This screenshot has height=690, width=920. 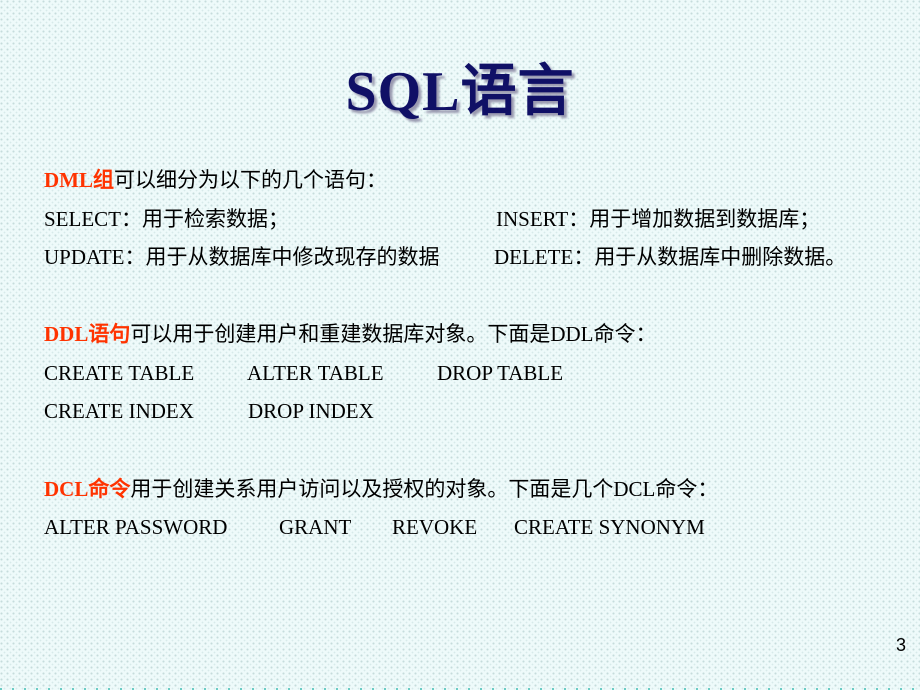 I want to click on ddl-label: DDL语句, so click(x=87, y=334).